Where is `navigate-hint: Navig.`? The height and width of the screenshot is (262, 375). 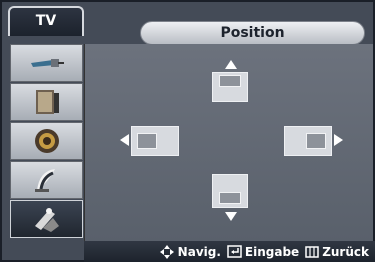
navigate-hint: Navig. is located at coordinates (190, 252).